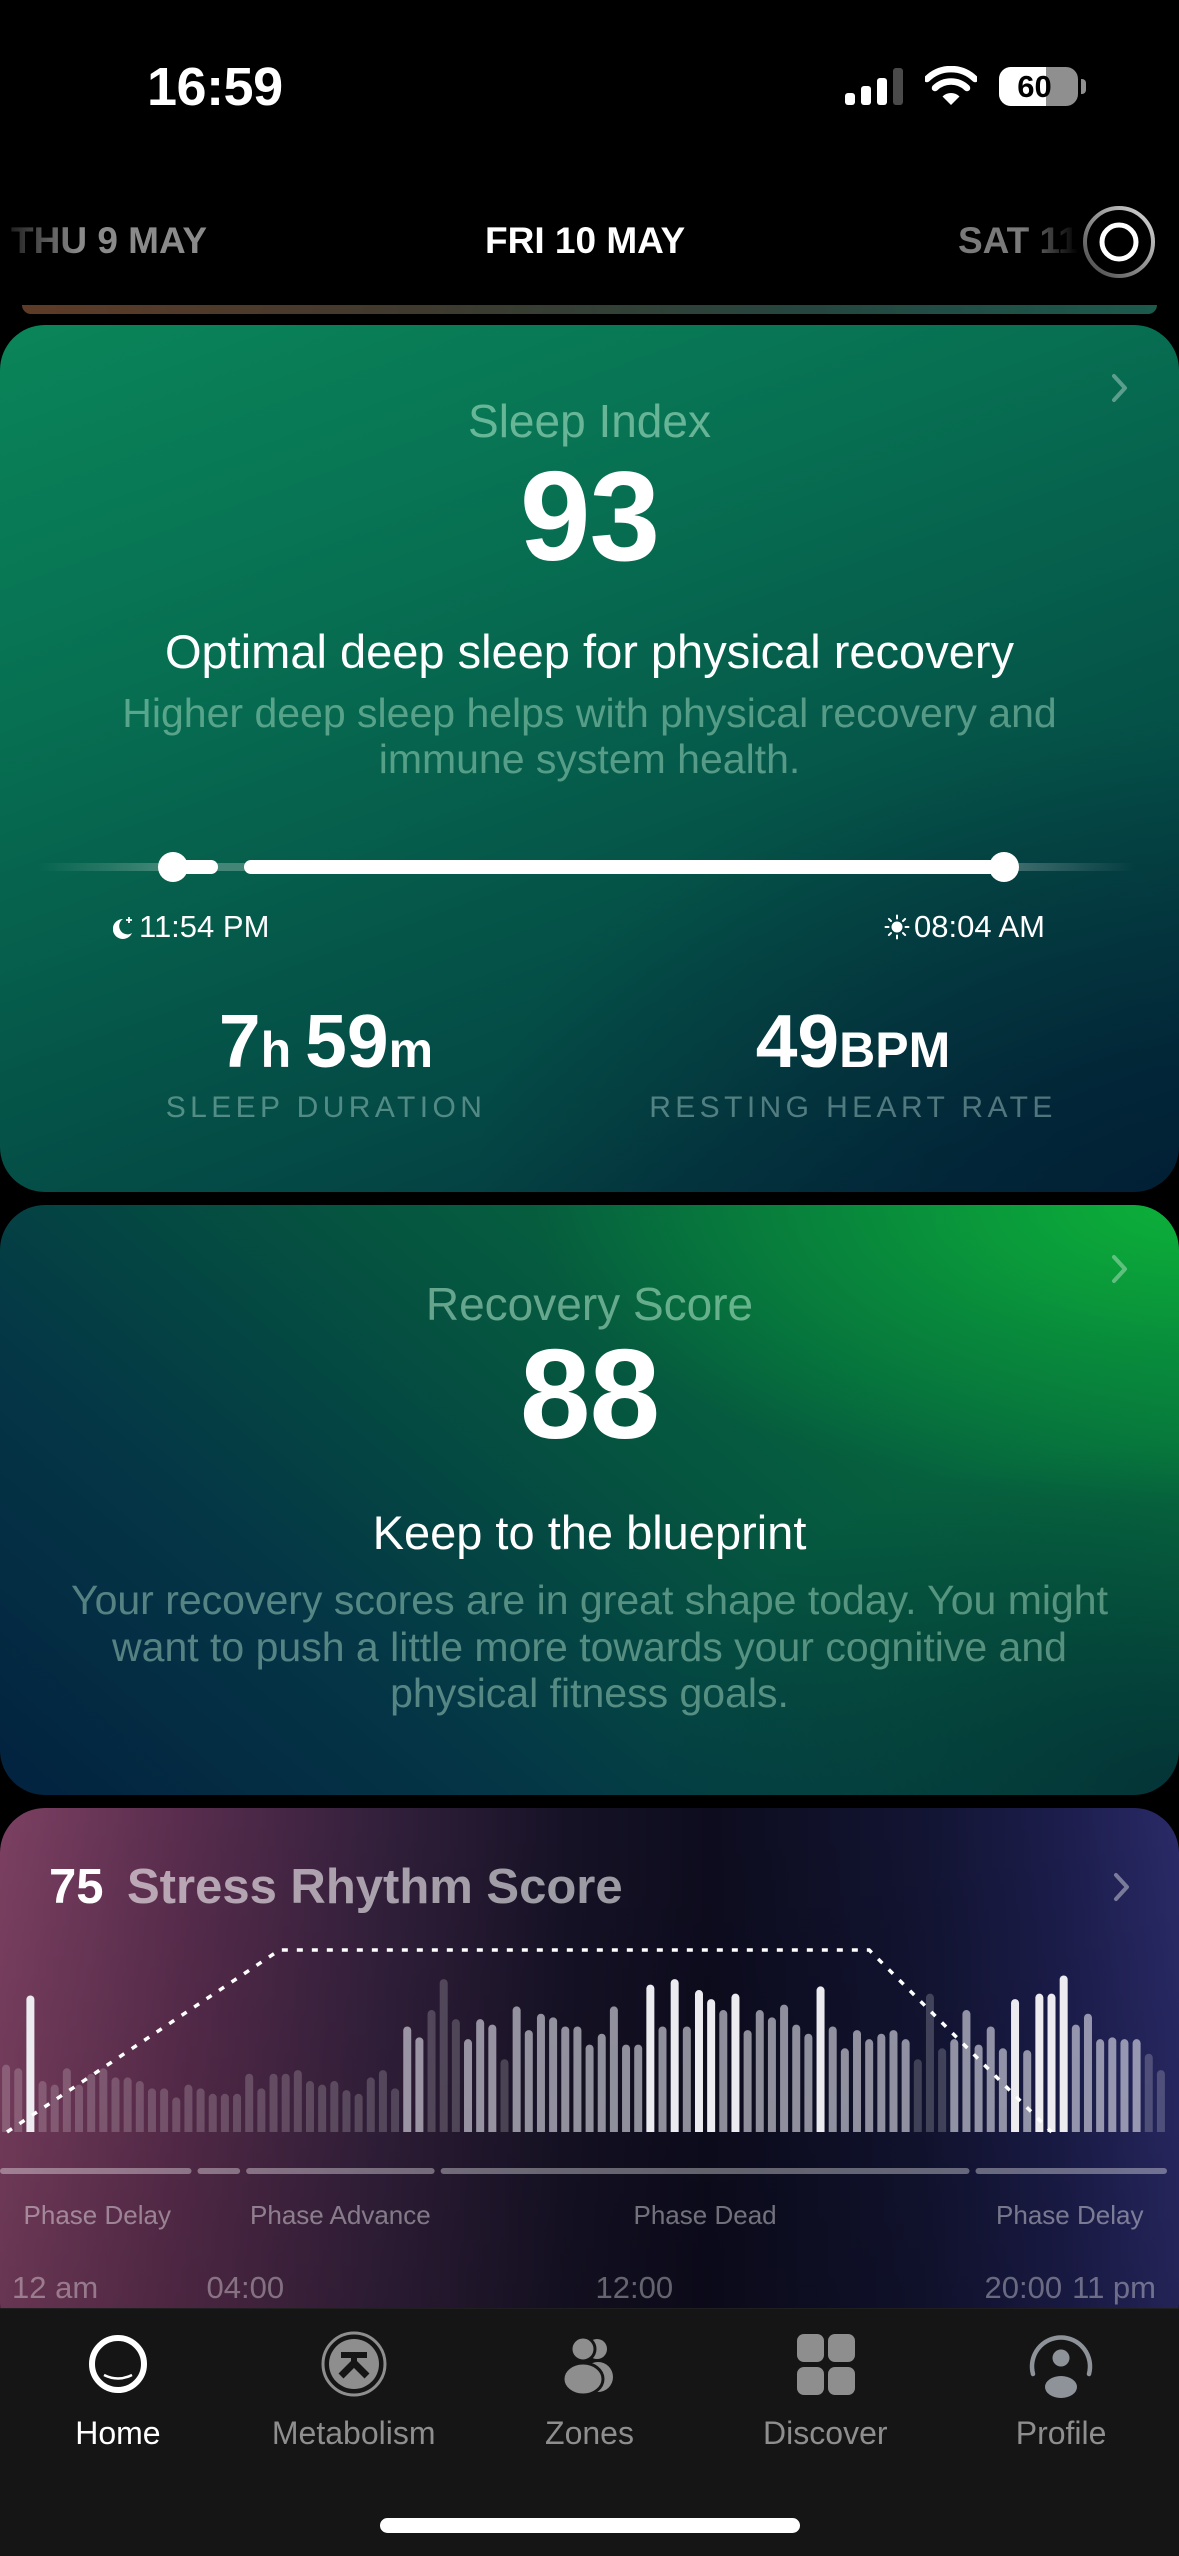 This screenshot has width=1179, height=2556. Describe the element at coordinates (1122, 1887) in the screenshot. I see `chevron-right-icon` at that location.